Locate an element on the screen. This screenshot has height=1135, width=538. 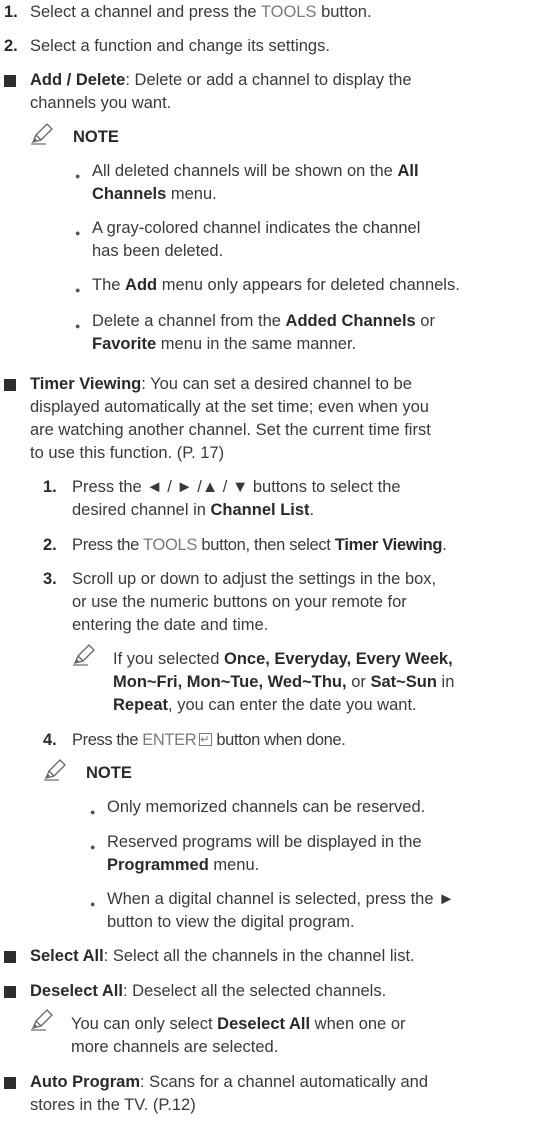
enter-key-icon is located at coordinates (206, 740).